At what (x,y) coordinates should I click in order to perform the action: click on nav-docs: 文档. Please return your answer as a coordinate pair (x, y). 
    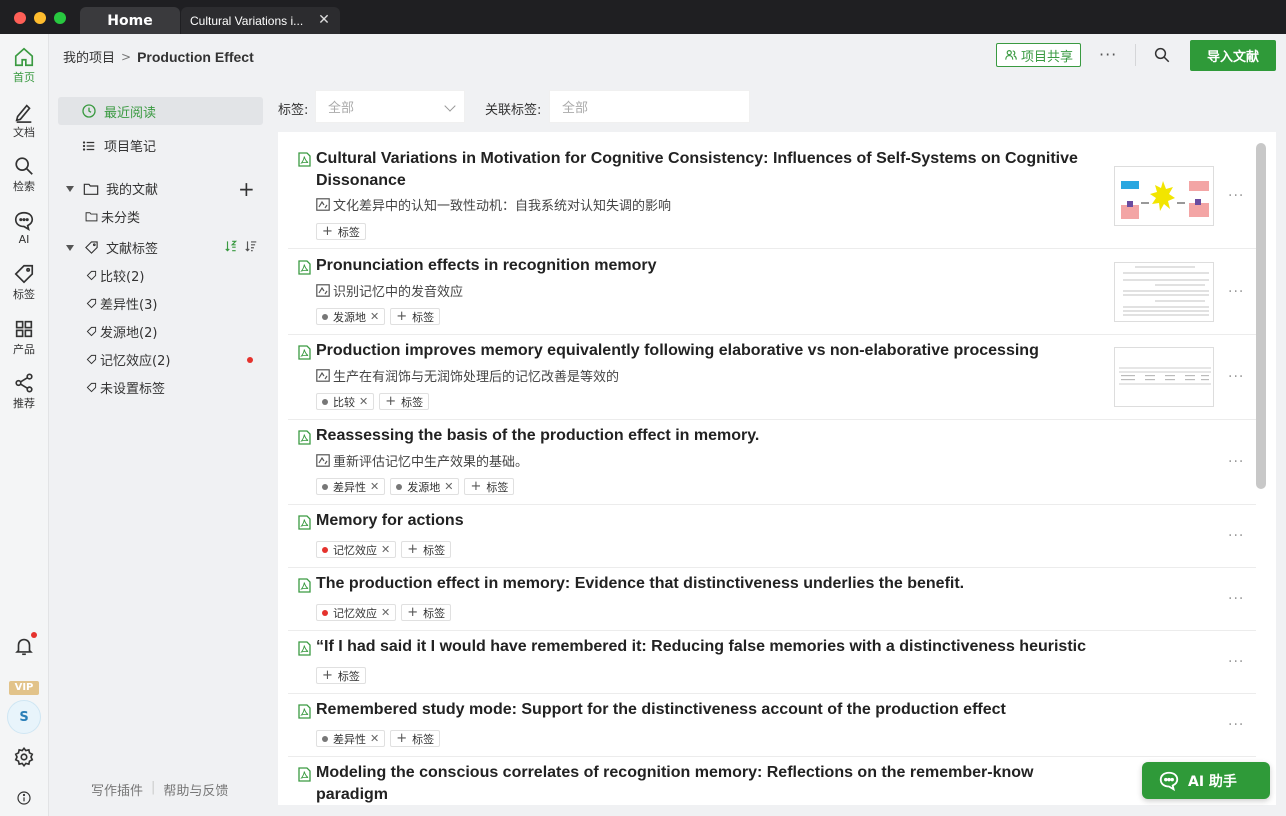
    Looking at the image, I should click on (24, 120).